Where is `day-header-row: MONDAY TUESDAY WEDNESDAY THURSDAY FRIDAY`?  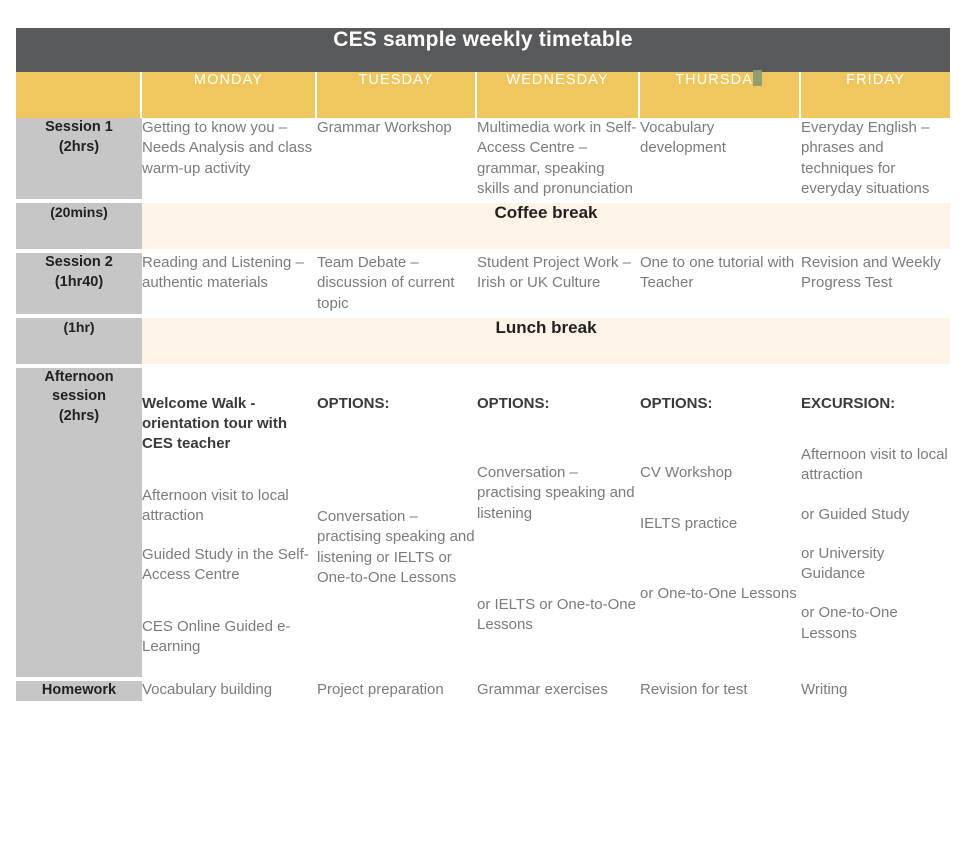
day-header-row: MONDAY TUESDAY WEDNESDAY THURSDAY FRIDAY is located at coordinates (483, 94).